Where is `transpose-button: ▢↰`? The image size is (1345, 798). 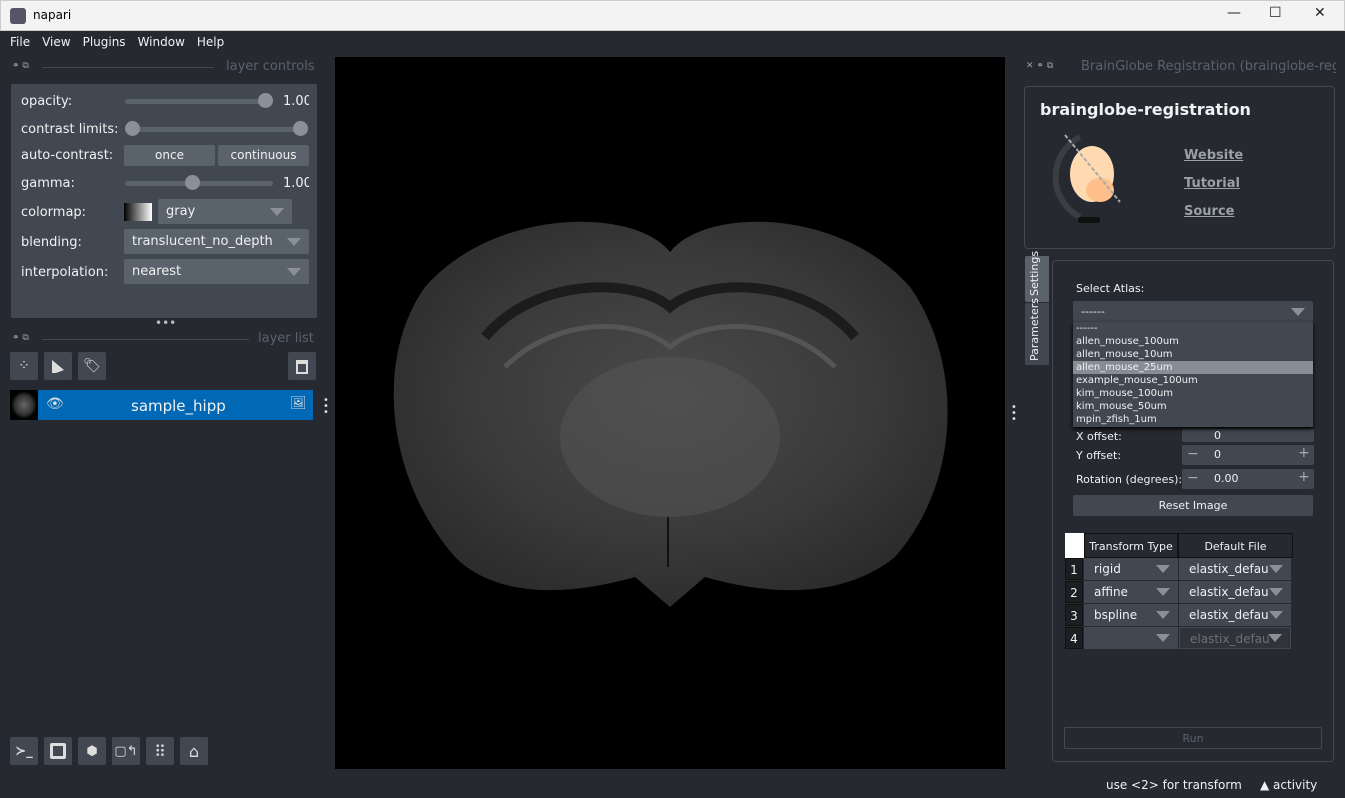 transpose-button: ▢↰ is located at coordinates (126, 751).